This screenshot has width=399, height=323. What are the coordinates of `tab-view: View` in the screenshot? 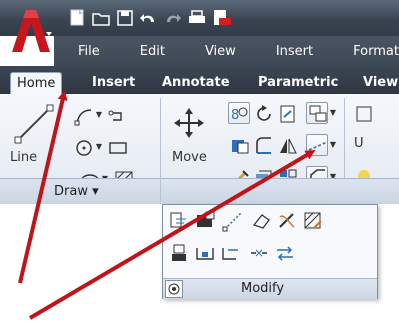 It's located at (380, 83).